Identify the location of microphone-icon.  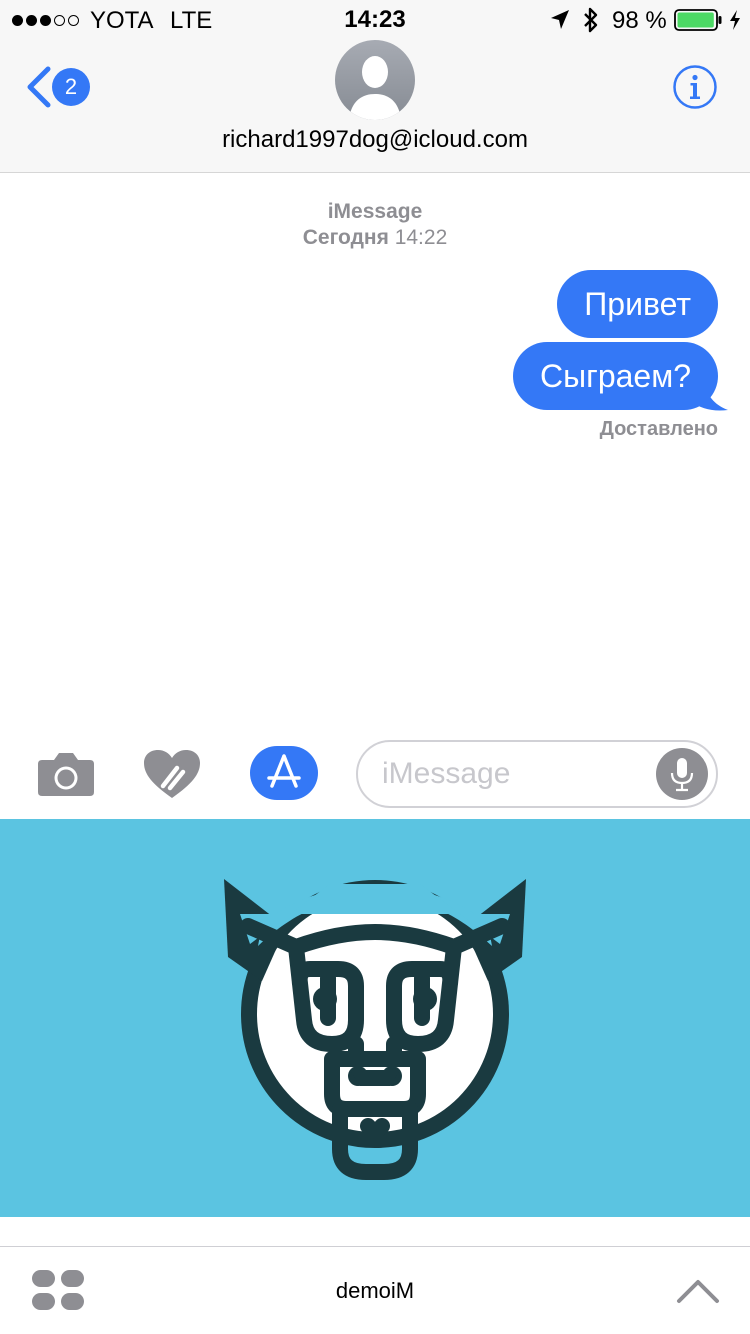
(682, 775).